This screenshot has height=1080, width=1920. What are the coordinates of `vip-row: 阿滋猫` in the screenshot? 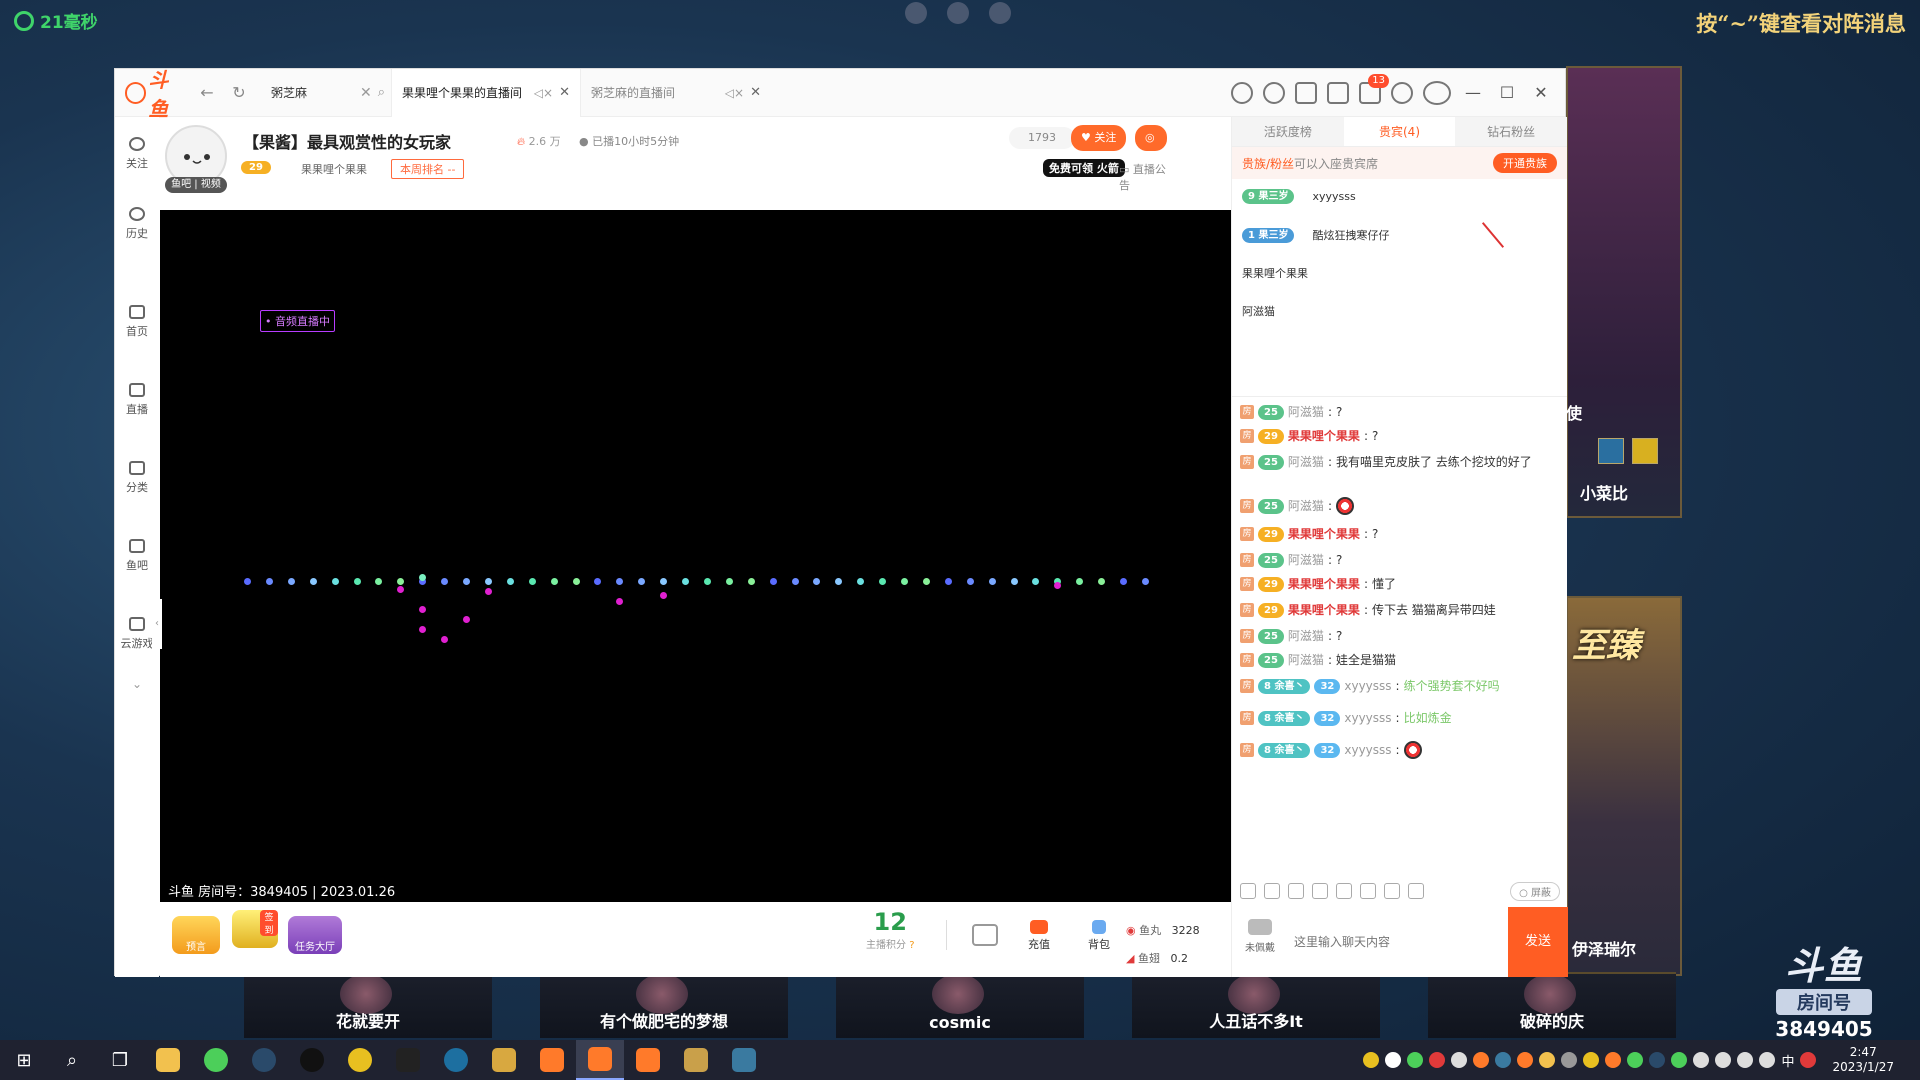 It's located at (1258, 311).